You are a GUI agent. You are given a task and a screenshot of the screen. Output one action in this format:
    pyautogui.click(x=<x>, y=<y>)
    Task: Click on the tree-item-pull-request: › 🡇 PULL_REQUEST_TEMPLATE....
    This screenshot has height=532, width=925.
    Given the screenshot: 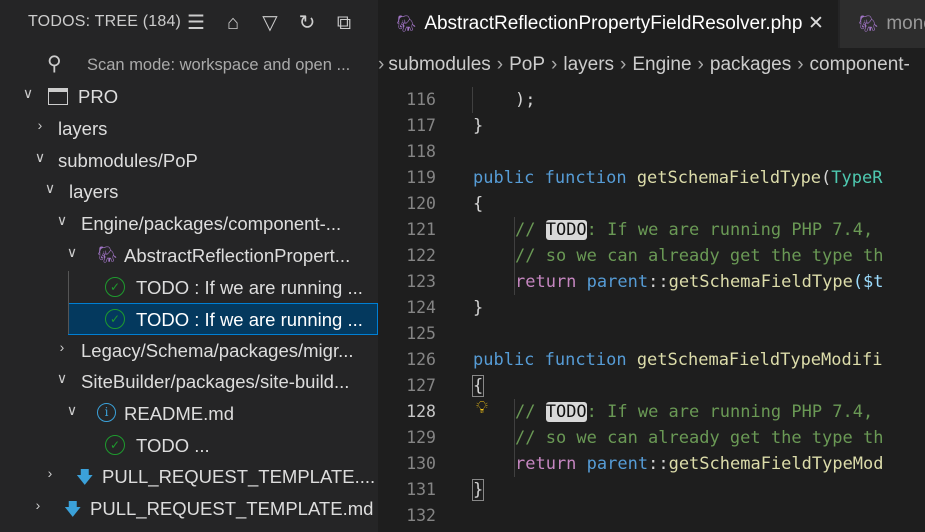 What is the action you would take?
    pyautogui.click(x=189, y=476)
    